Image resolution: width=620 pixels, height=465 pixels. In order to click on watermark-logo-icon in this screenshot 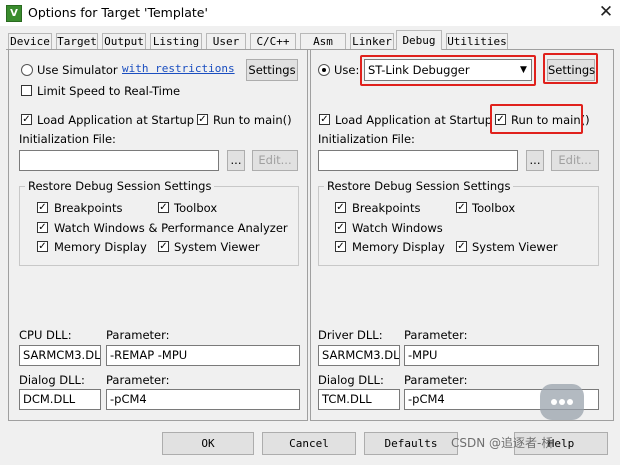, I will do `click(562, 402)`.